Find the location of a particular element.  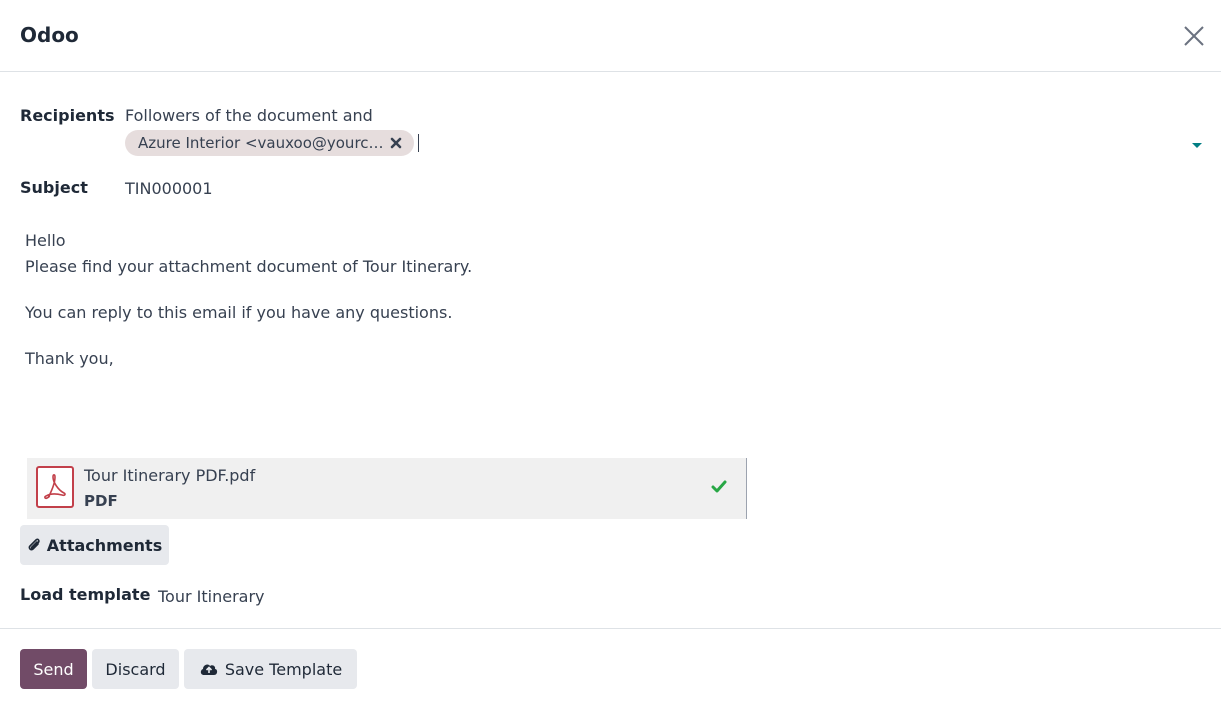

recipients-text: Followers of the document and is located at coordinates (249, 115).